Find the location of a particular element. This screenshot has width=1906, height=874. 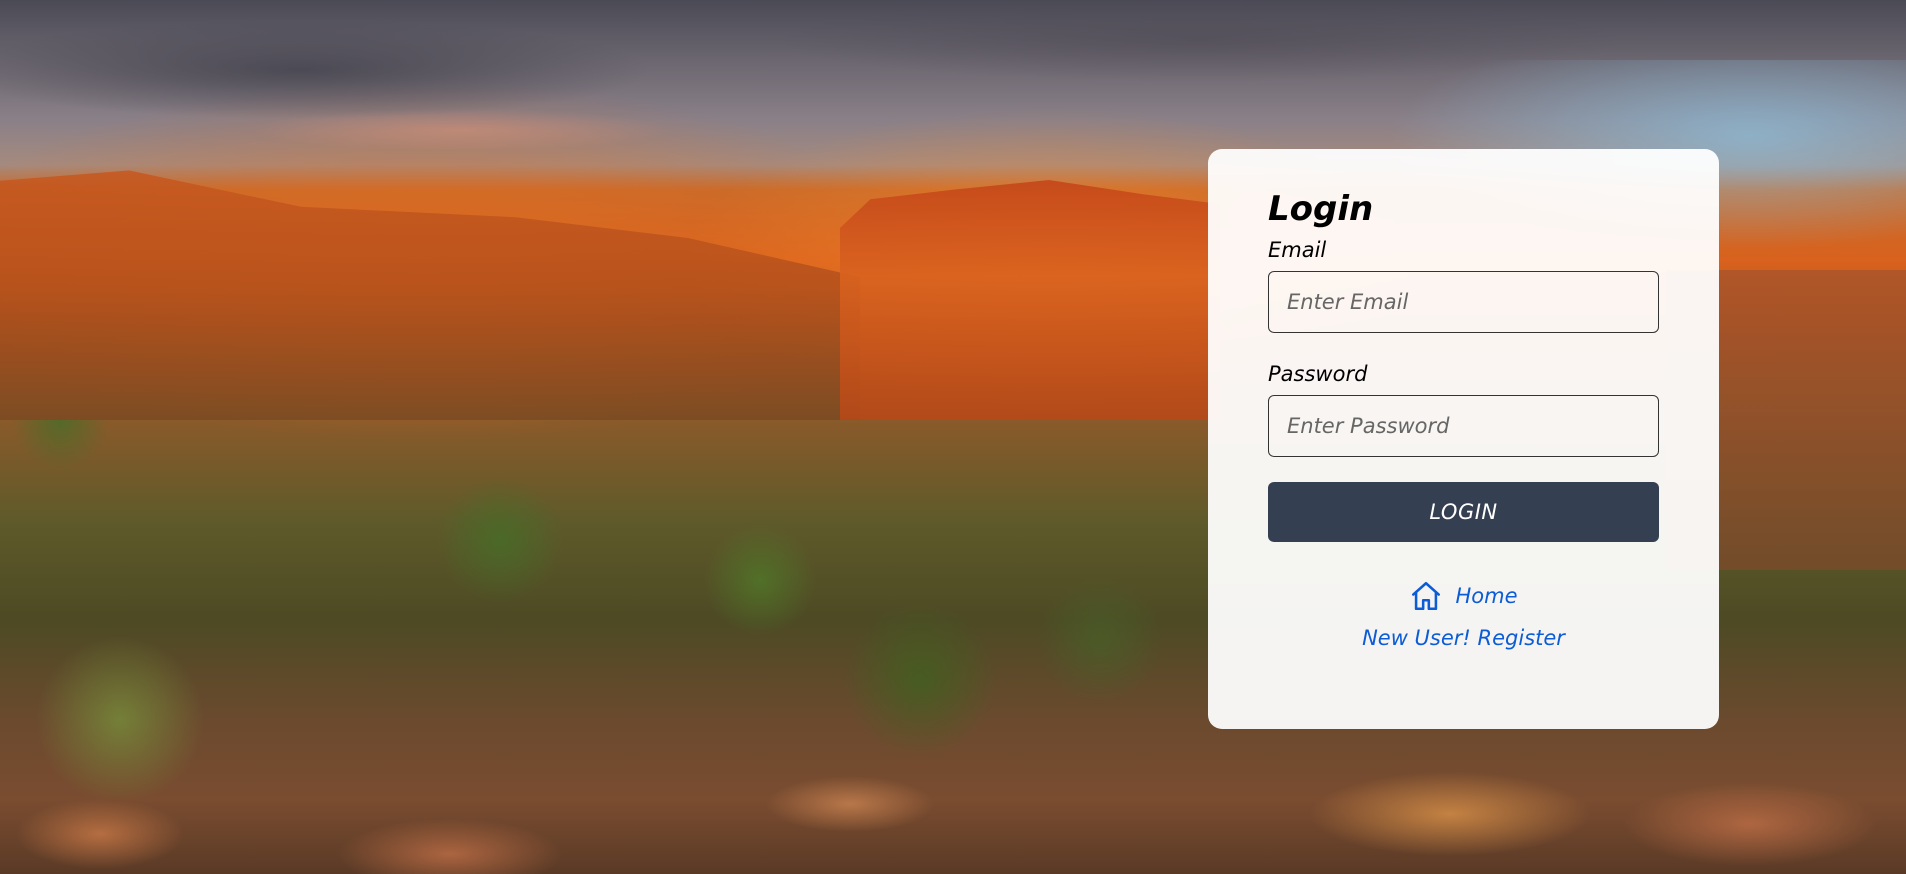

canyon-hill-left is located at coordinates (430, 295).